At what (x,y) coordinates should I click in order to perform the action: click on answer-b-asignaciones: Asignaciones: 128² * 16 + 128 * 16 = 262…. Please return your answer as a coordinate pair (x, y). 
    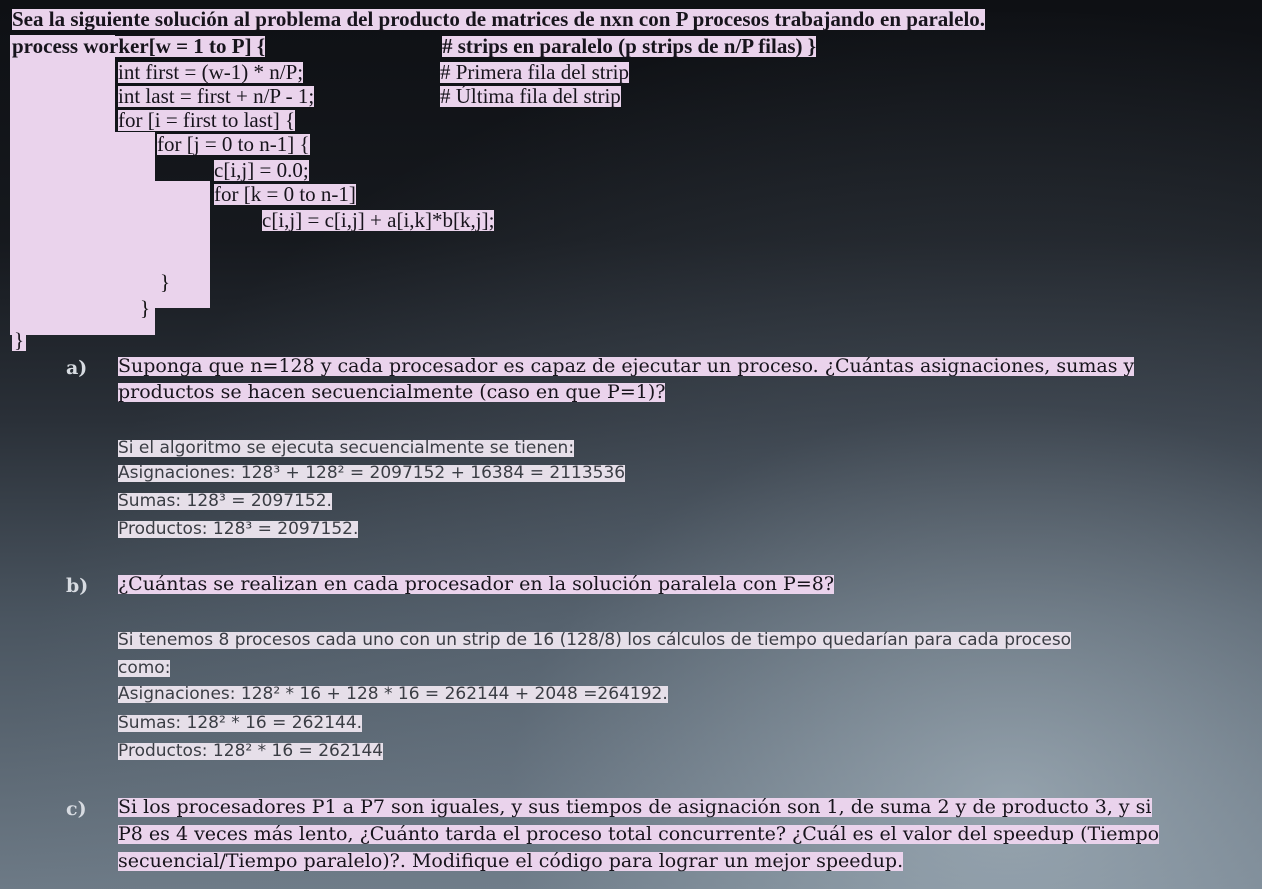
    Looking at the image, I should click on (393, 694).